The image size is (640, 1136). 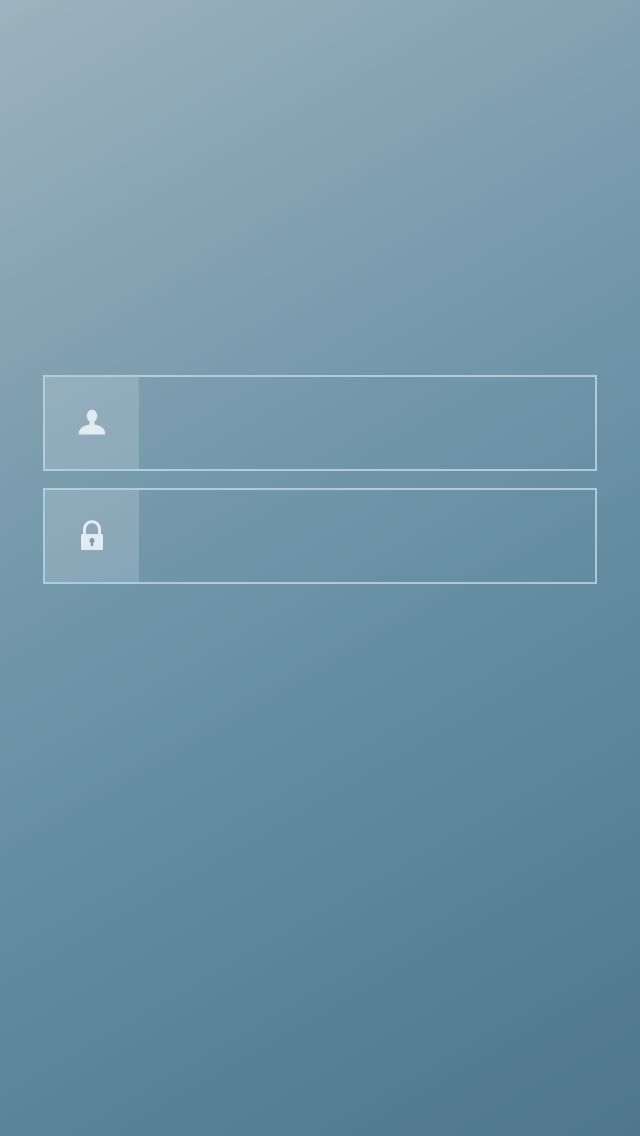 I want to click on username-icon-box, so click(x=92, y=423).